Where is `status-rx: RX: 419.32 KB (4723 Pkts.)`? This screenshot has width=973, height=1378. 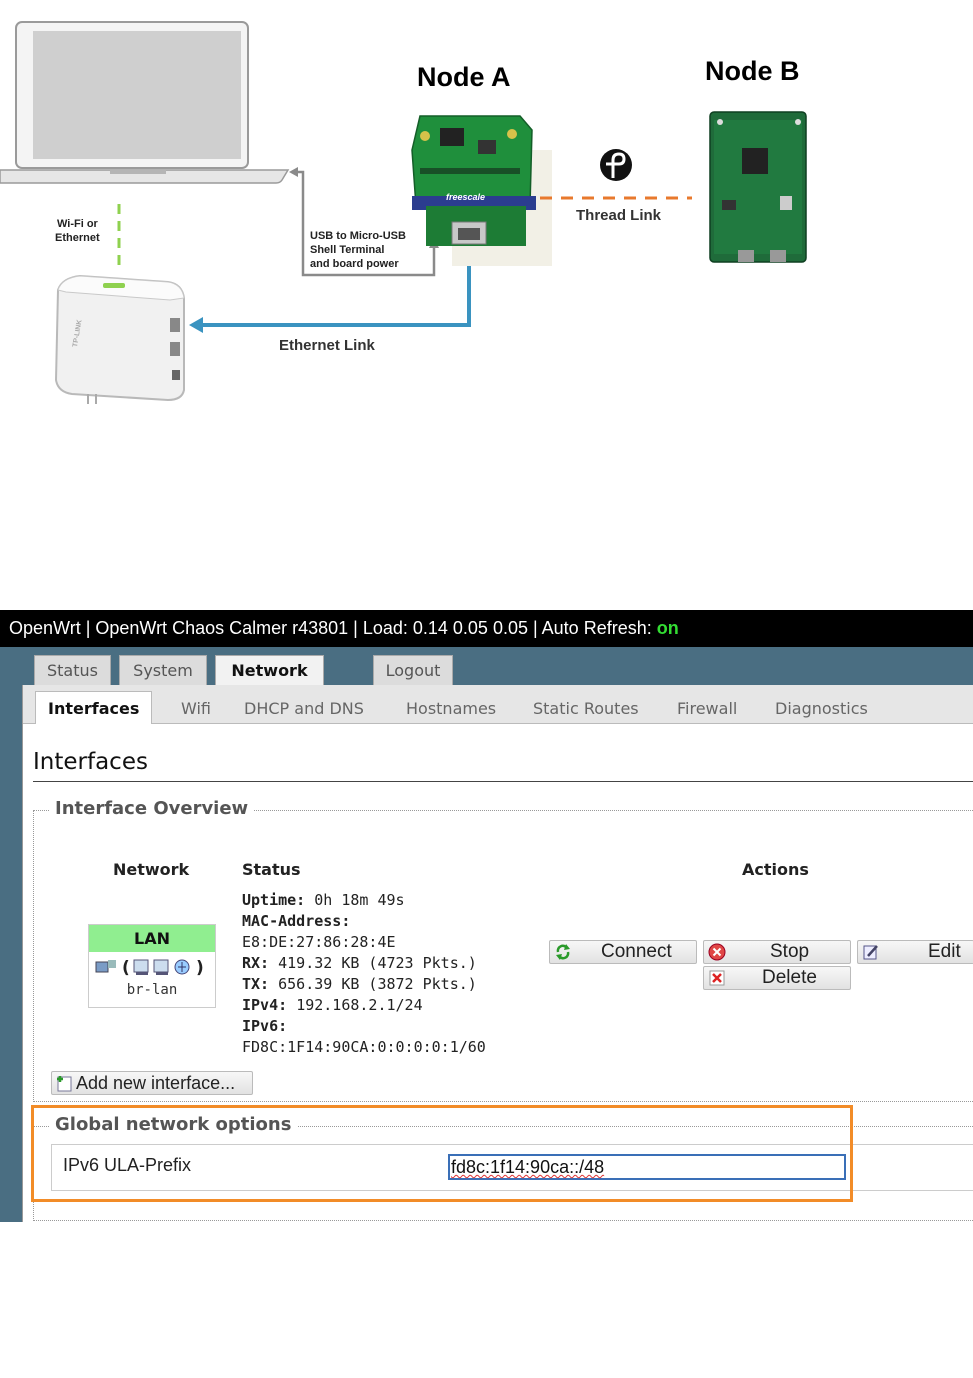
status-rx: RX: 419.32 KB (4723 Pkts.) is located at coordinates (359, 963).